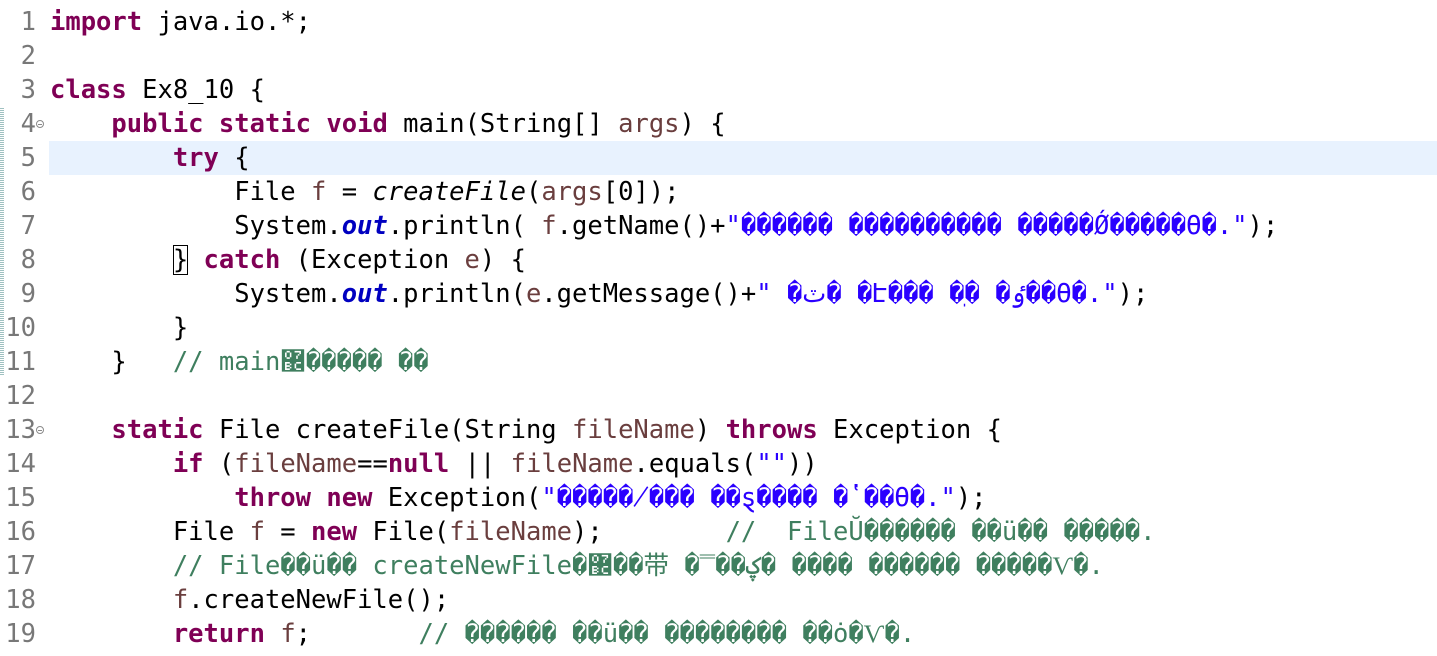  Describe the element at coordinates (218, 634) in the screenshot. I see `keyword-token: return` at that location.